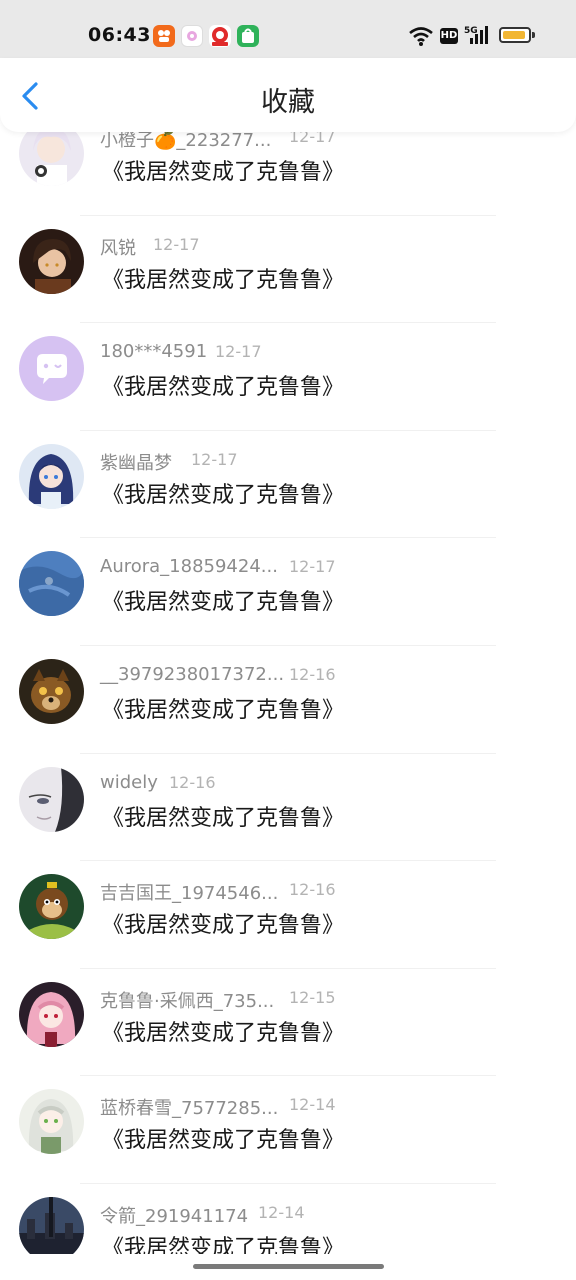 Image resolution: width=576 pixels, height=1280 pixels. Describe the element at coordinates (476, 35) in the screenshot. I see `cell-signal-icon: 5G` at that location.